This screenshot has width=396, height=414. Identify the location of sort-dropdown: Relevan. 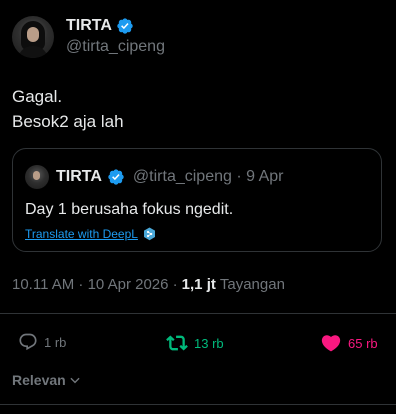
(47, 380).